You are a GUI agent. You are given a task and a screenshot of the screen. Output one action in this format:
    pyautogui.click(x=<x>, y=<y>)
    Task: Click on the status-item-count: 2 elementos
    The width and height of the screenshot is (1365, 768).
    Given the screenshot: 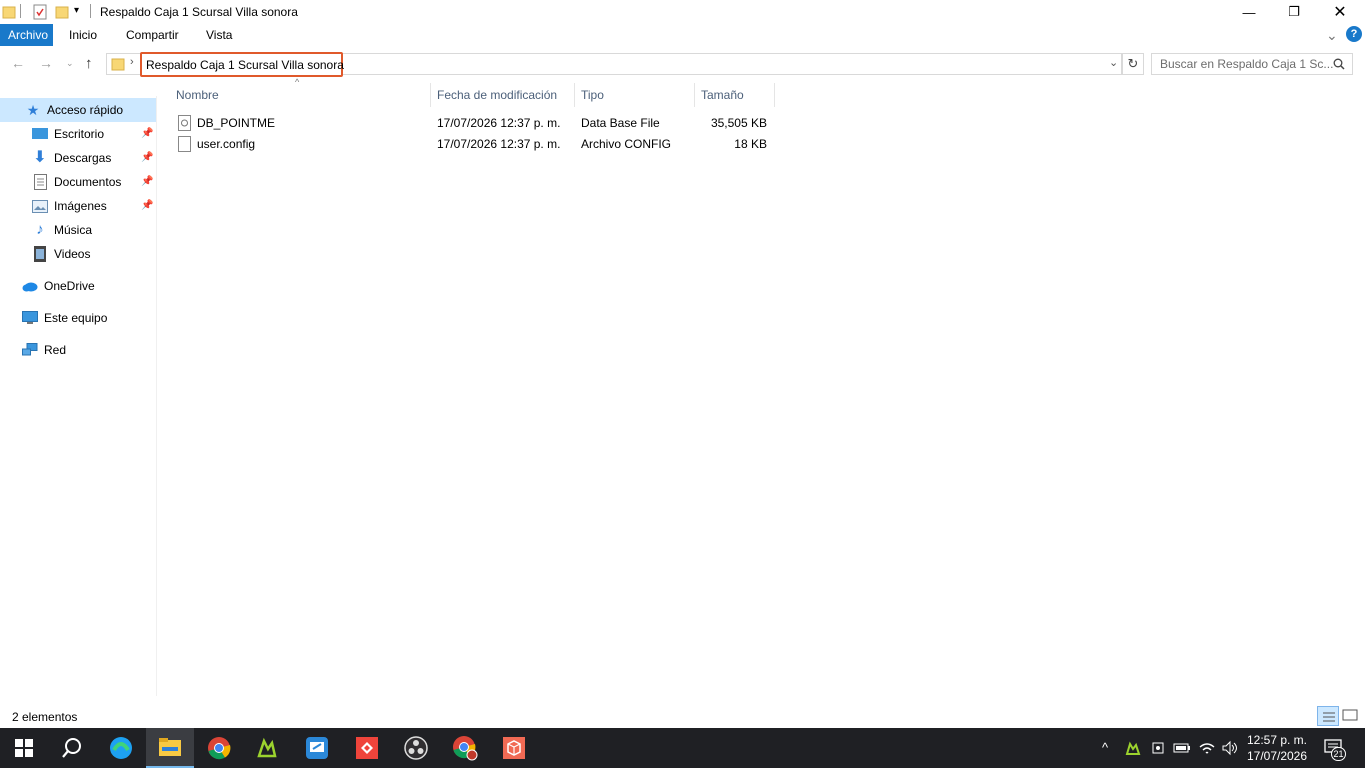 What is the action you would take?
    pyautogui.click(x=45, y=717)
    